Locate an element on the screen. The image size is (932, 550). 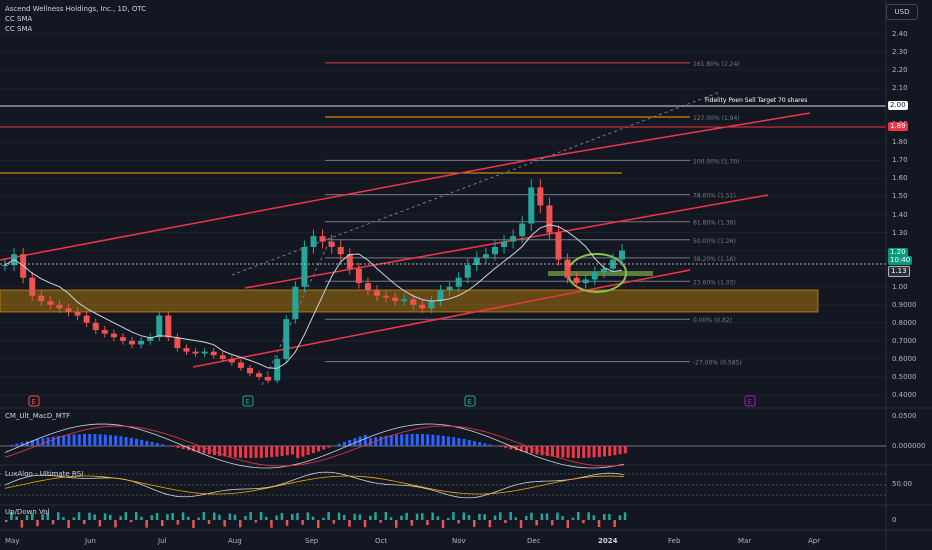
red-price-tag: 1.89 is located at coordinates (898, 126).